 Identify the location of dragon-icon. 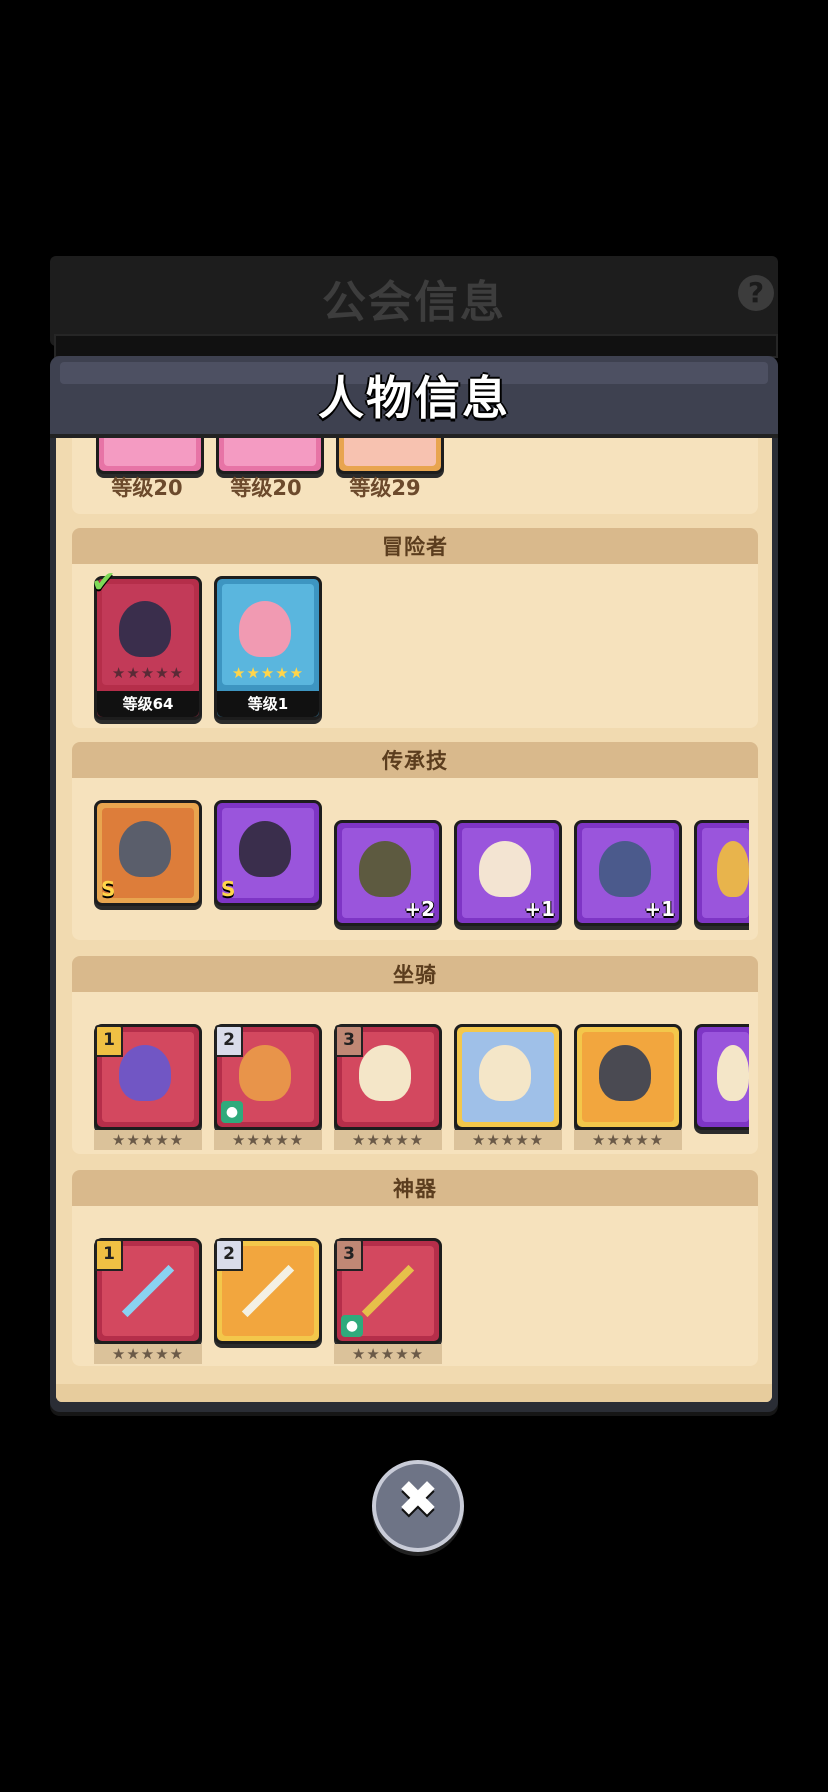
(145, 1073).